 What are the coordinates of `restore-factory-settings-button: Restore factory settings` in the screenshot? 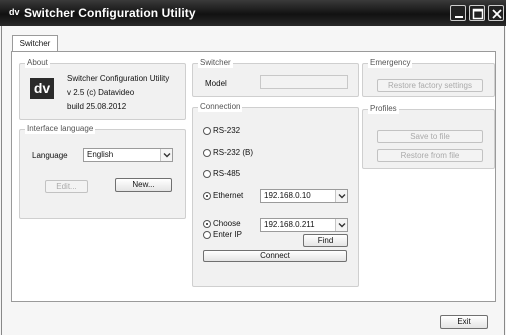 It's located at (430, 85).